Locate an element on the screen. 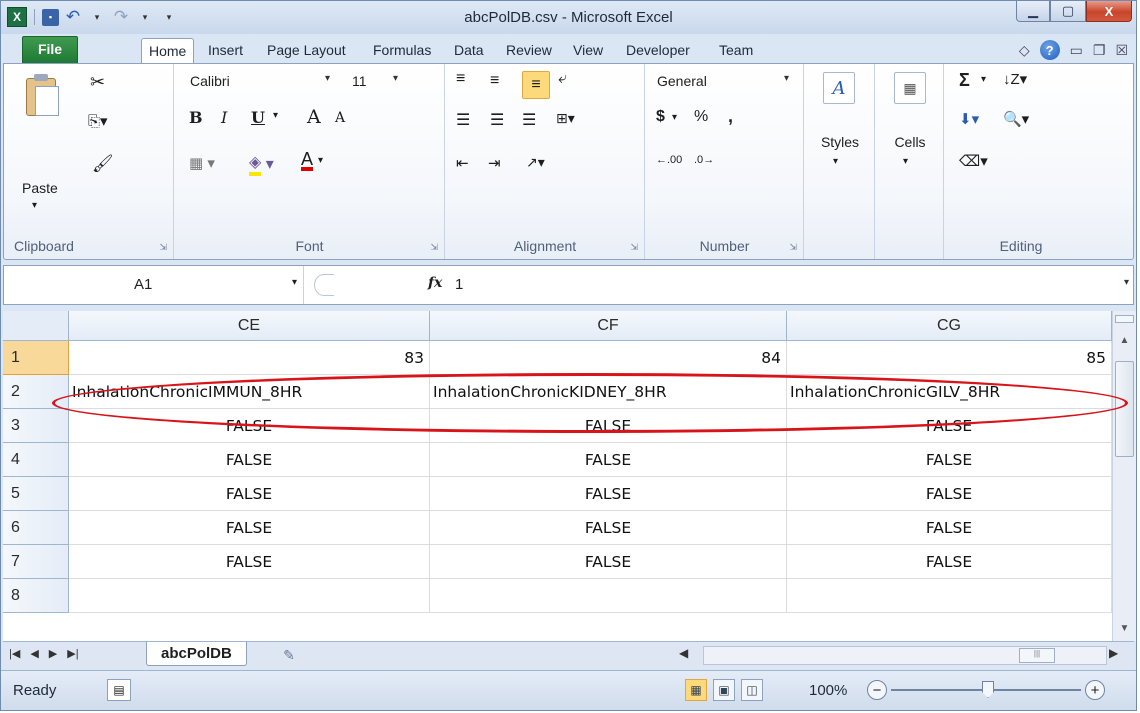  align-center-icon: ☰ is located at coordinates (497, 120).